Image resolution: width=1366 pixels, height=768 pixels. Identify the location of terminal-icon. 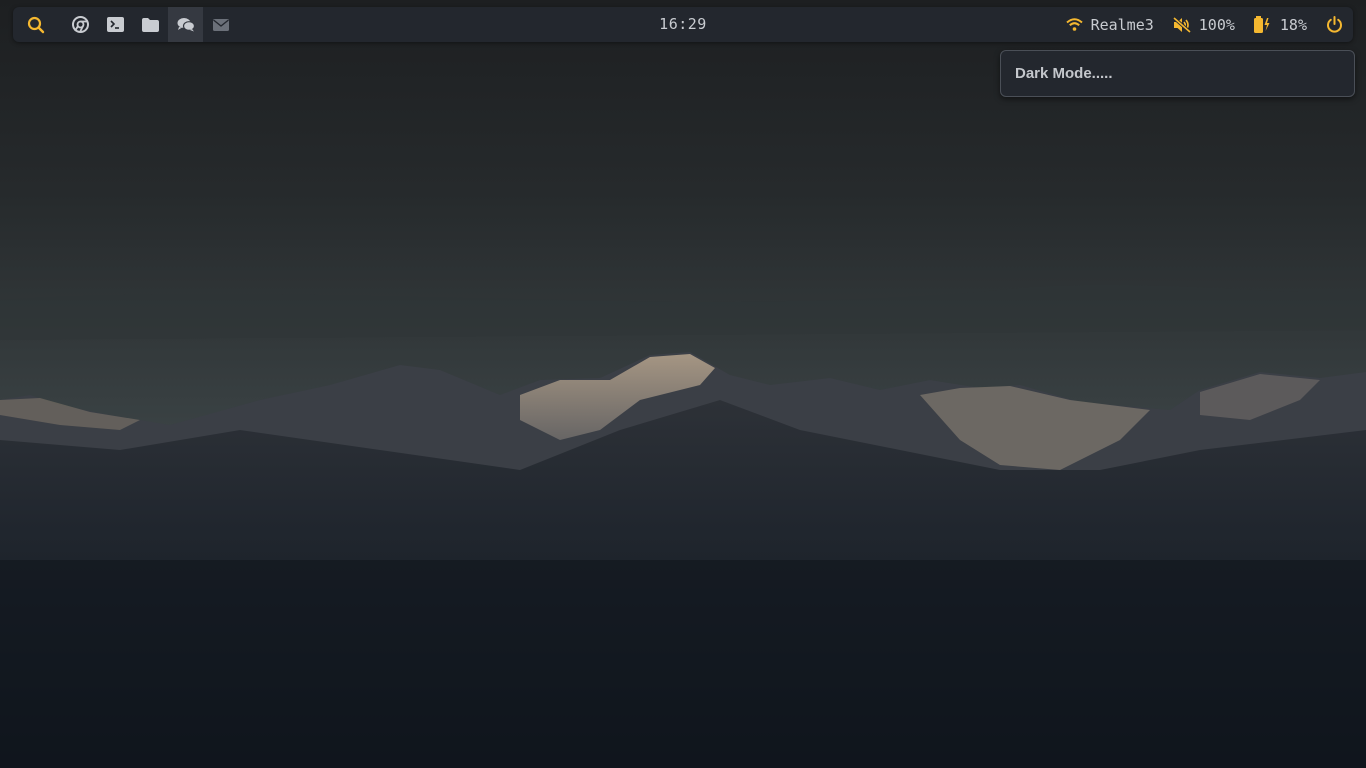
(115, 24).